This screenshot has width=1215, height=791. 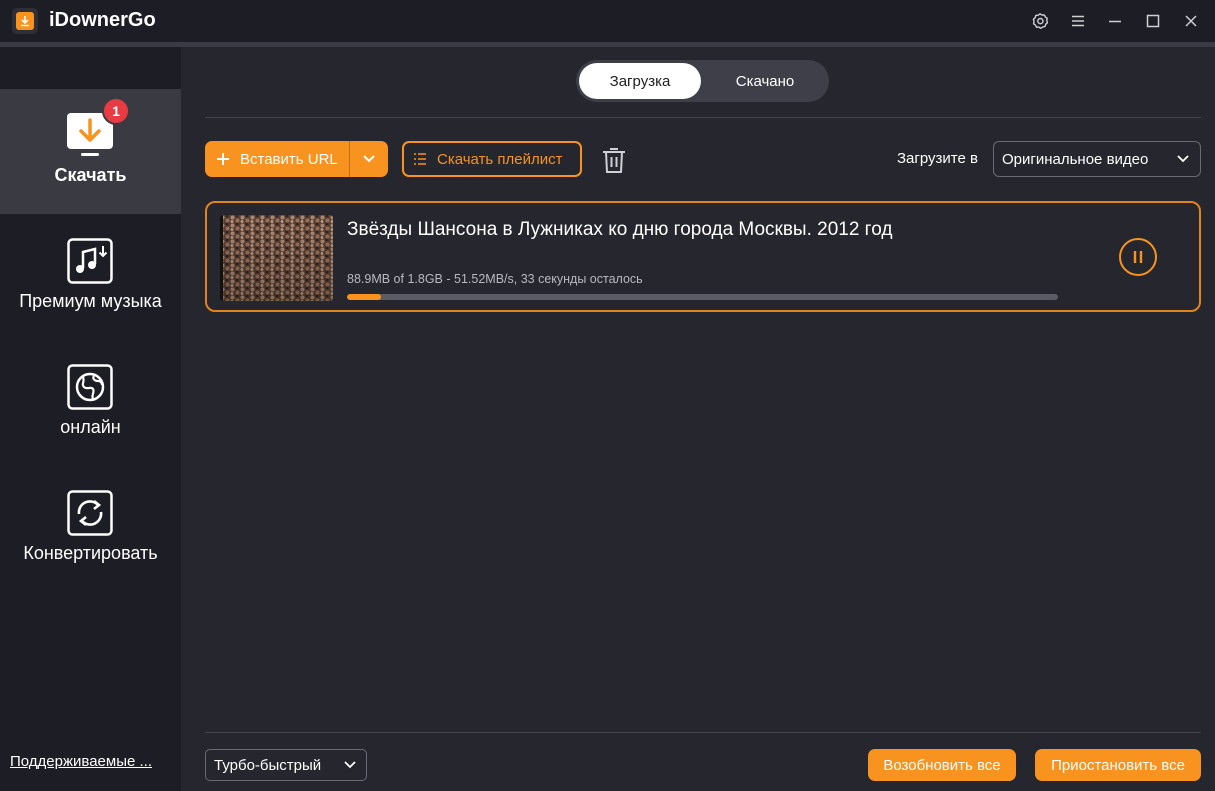 What do you see at coordinates (937, 158) in the screenshot?
I see `download-to-label: Загрузите в` at bounding box center [937, 158].